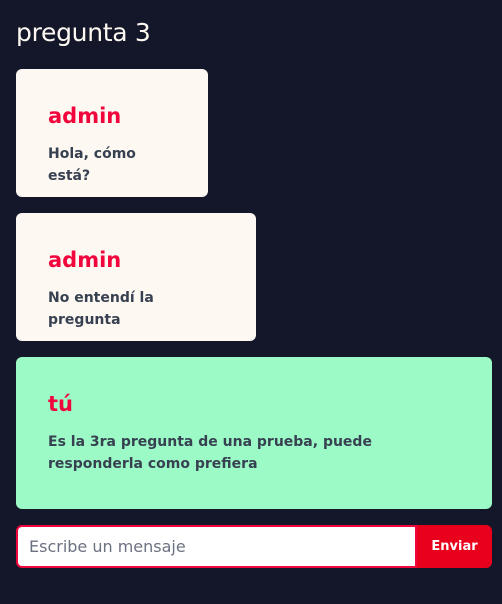 This screenshot has width=502, height=604. Describe the element at coordinates (92, 165) in the screenshot. I see `message-text: Hola, cómo está?` at that location.